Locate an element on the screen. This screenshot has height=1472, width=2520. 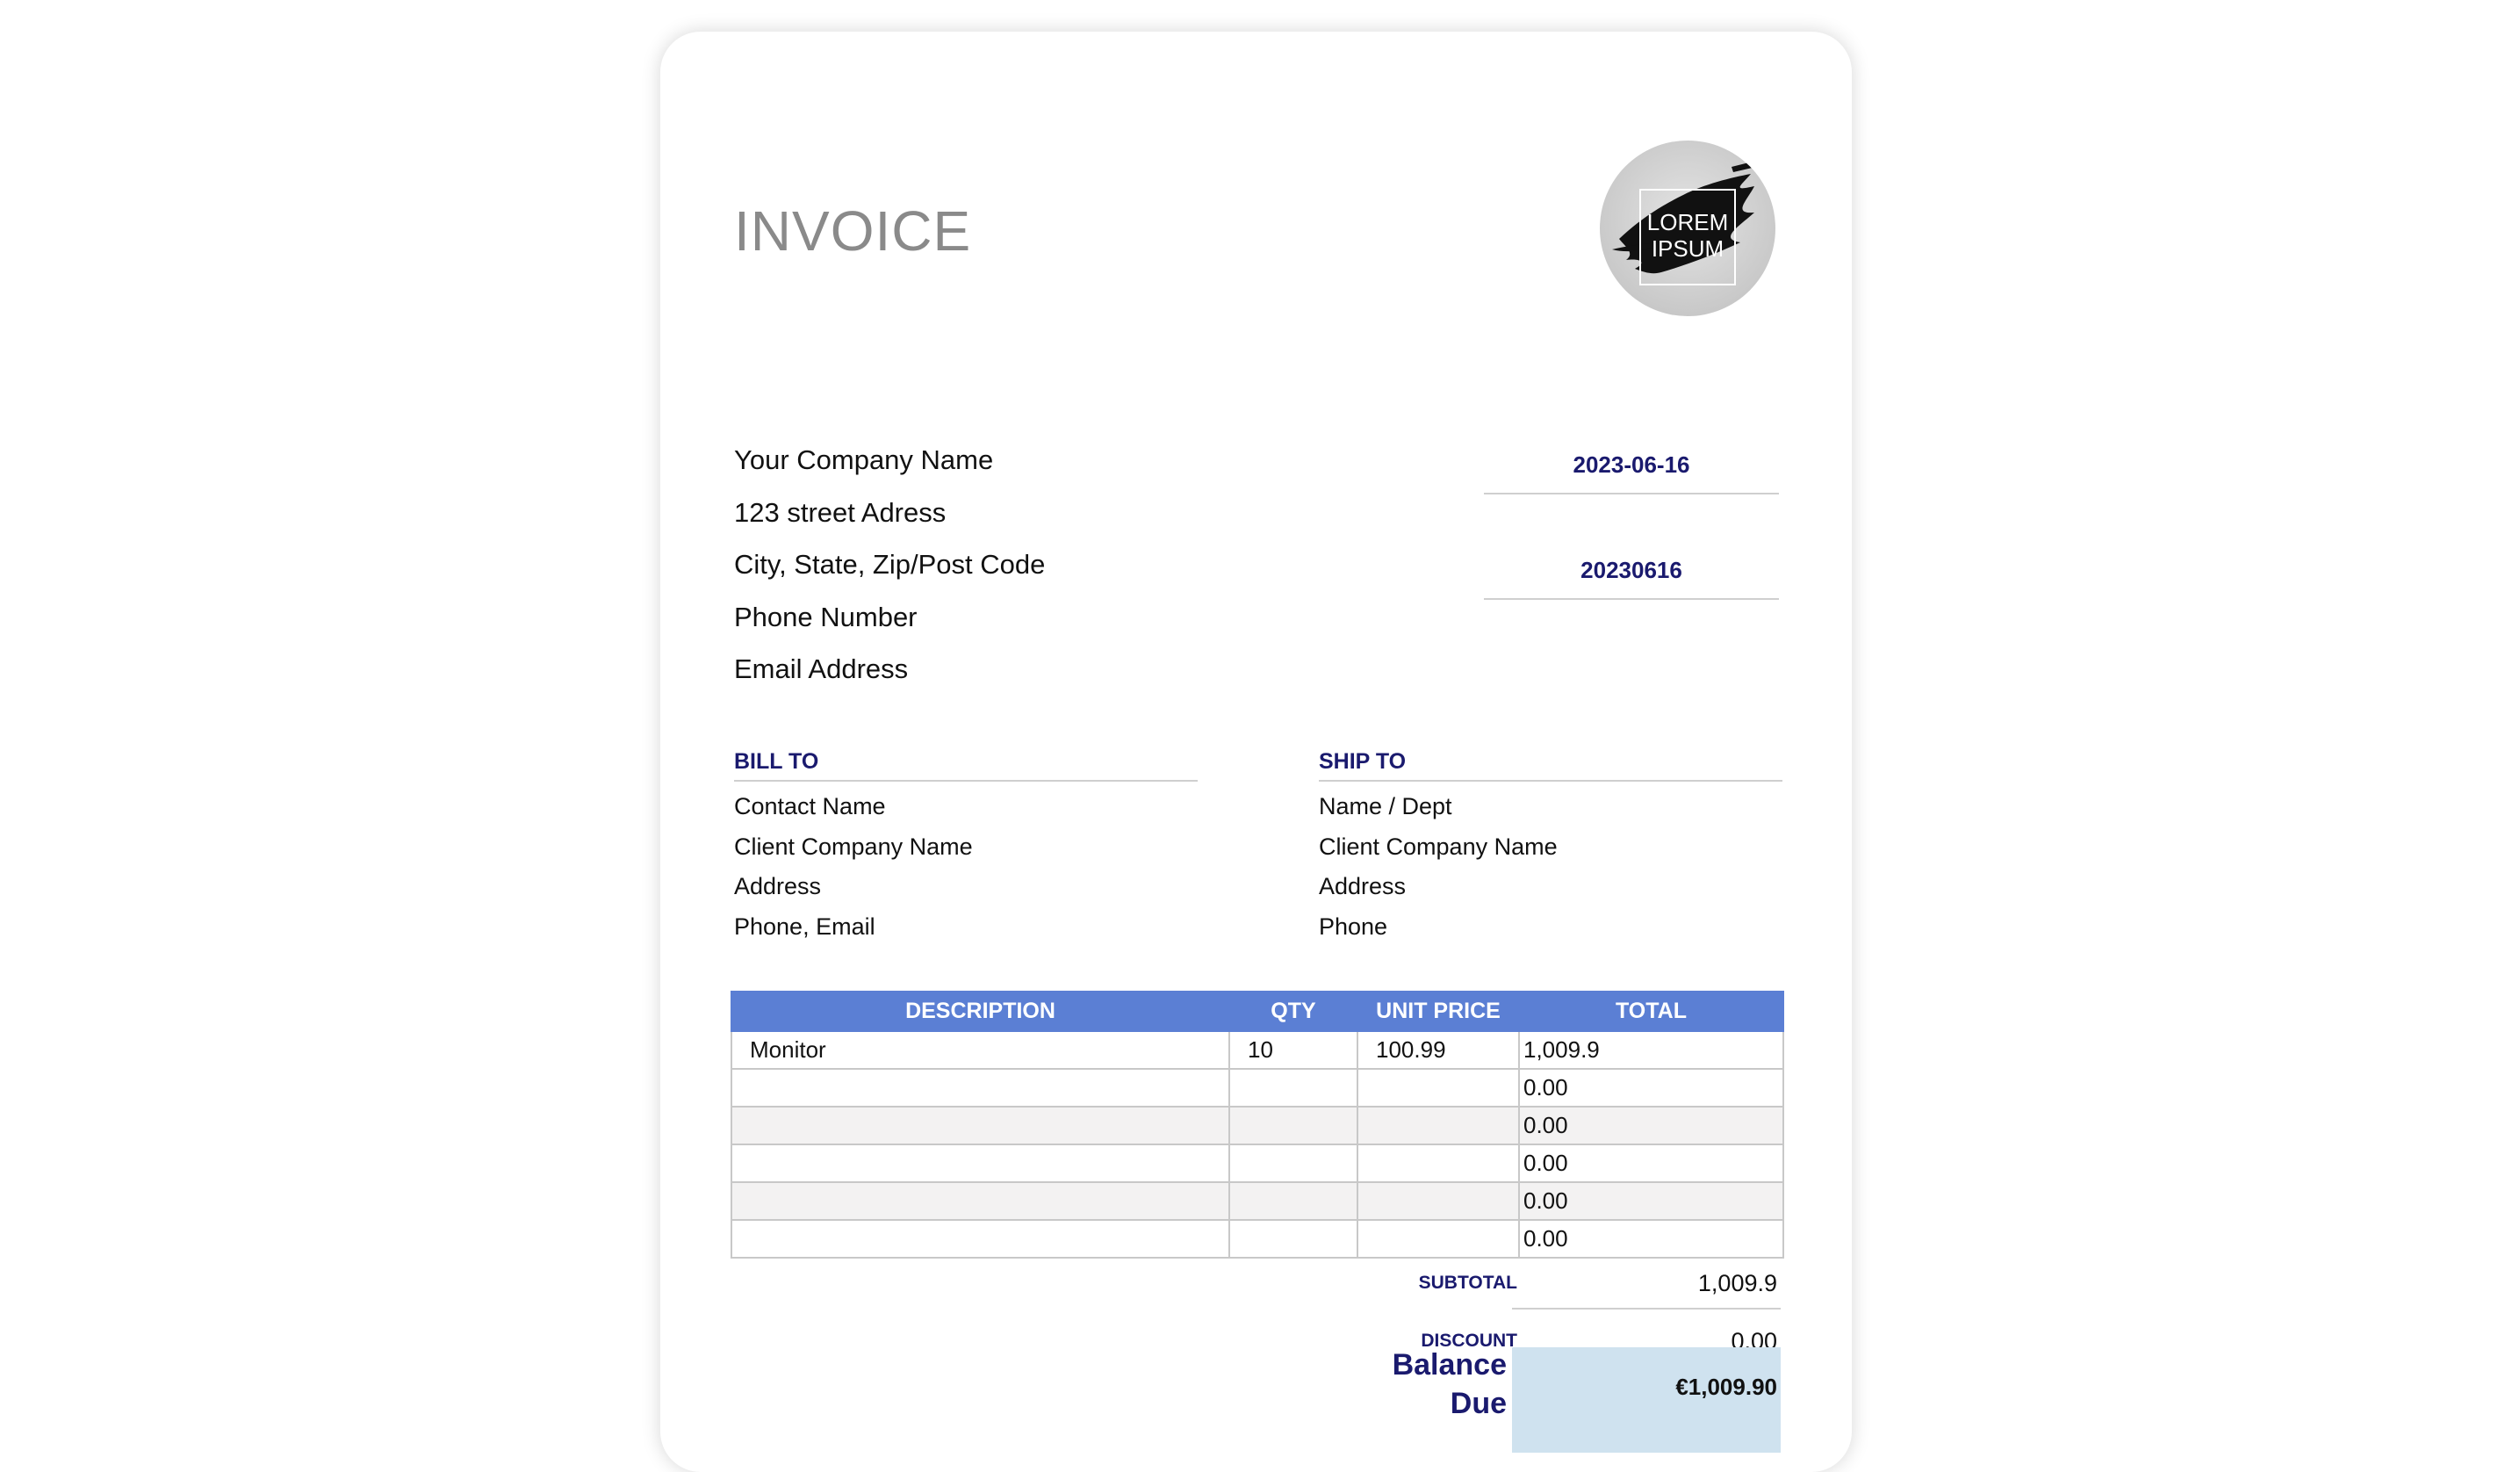
balance-due-box: €1,009.90 is located at coordinates (1646, 1400).